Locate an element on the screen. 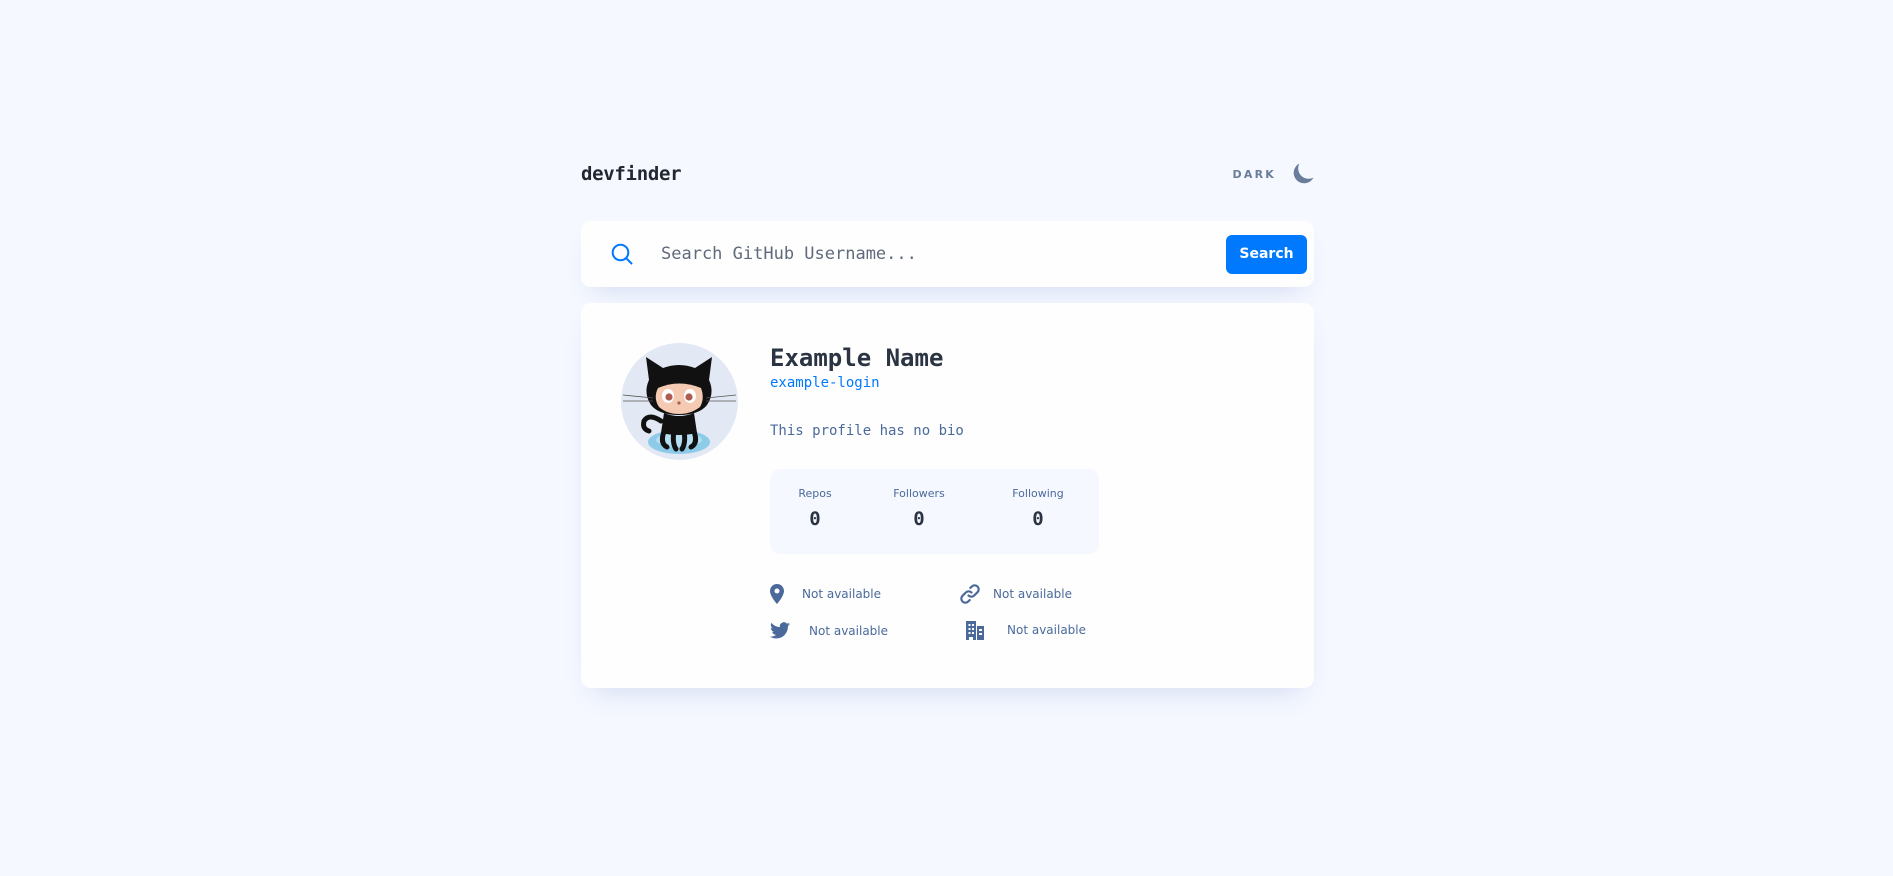 The height and width of the screenshot is (876, 1893). twitter-icon is located at coordinates (780, 630).